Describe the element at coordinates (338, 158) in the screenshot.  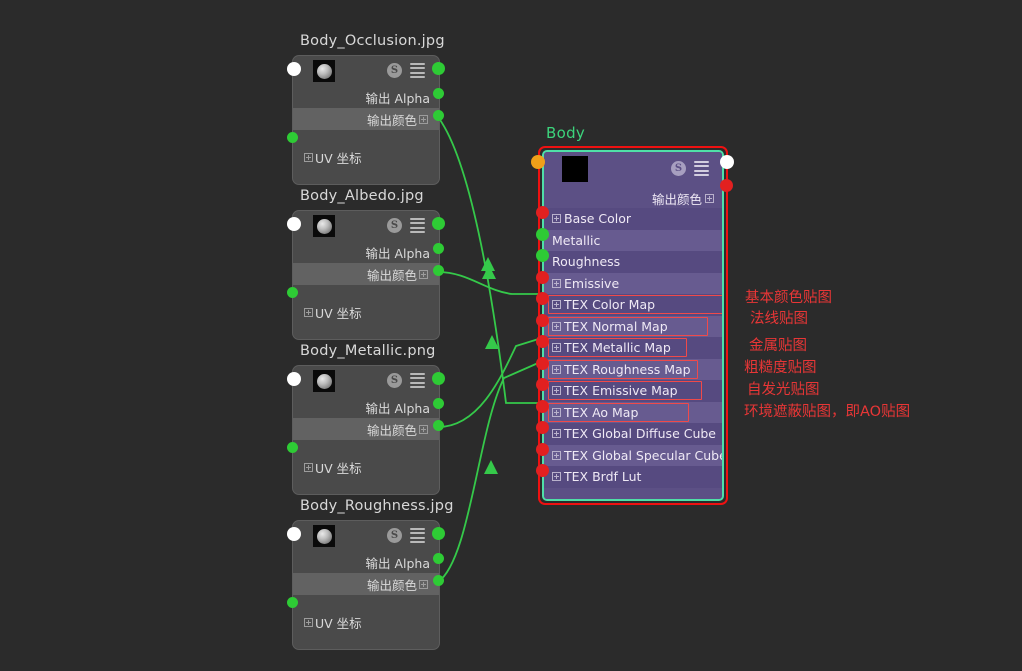
I see `uv-input-label: UV 坐标` at that location.